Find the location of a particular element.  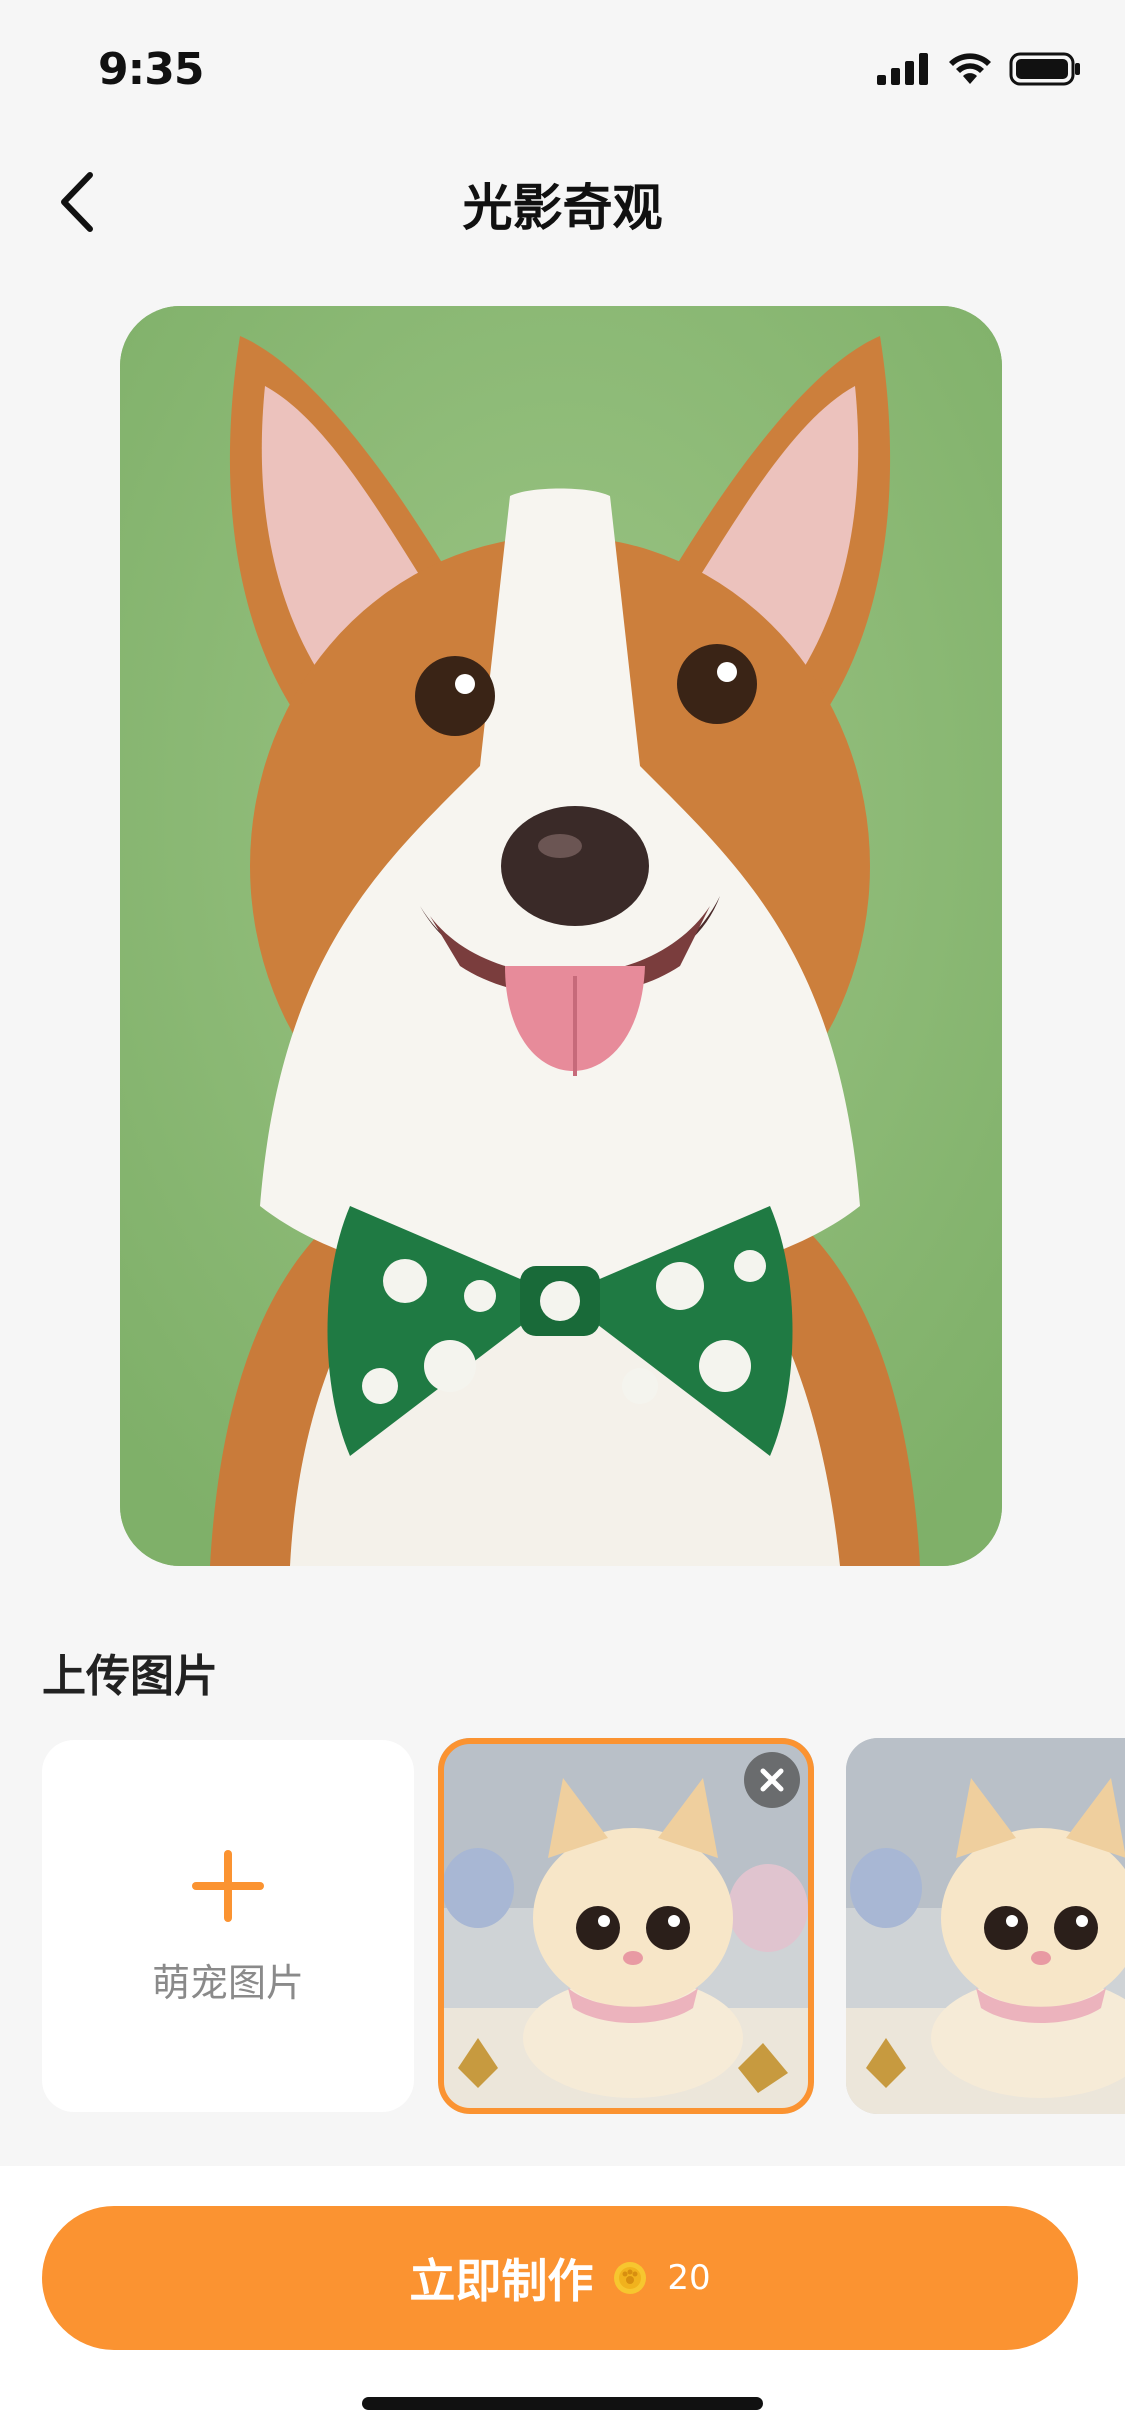

home-indicator is located at coordinates (562, 2403).